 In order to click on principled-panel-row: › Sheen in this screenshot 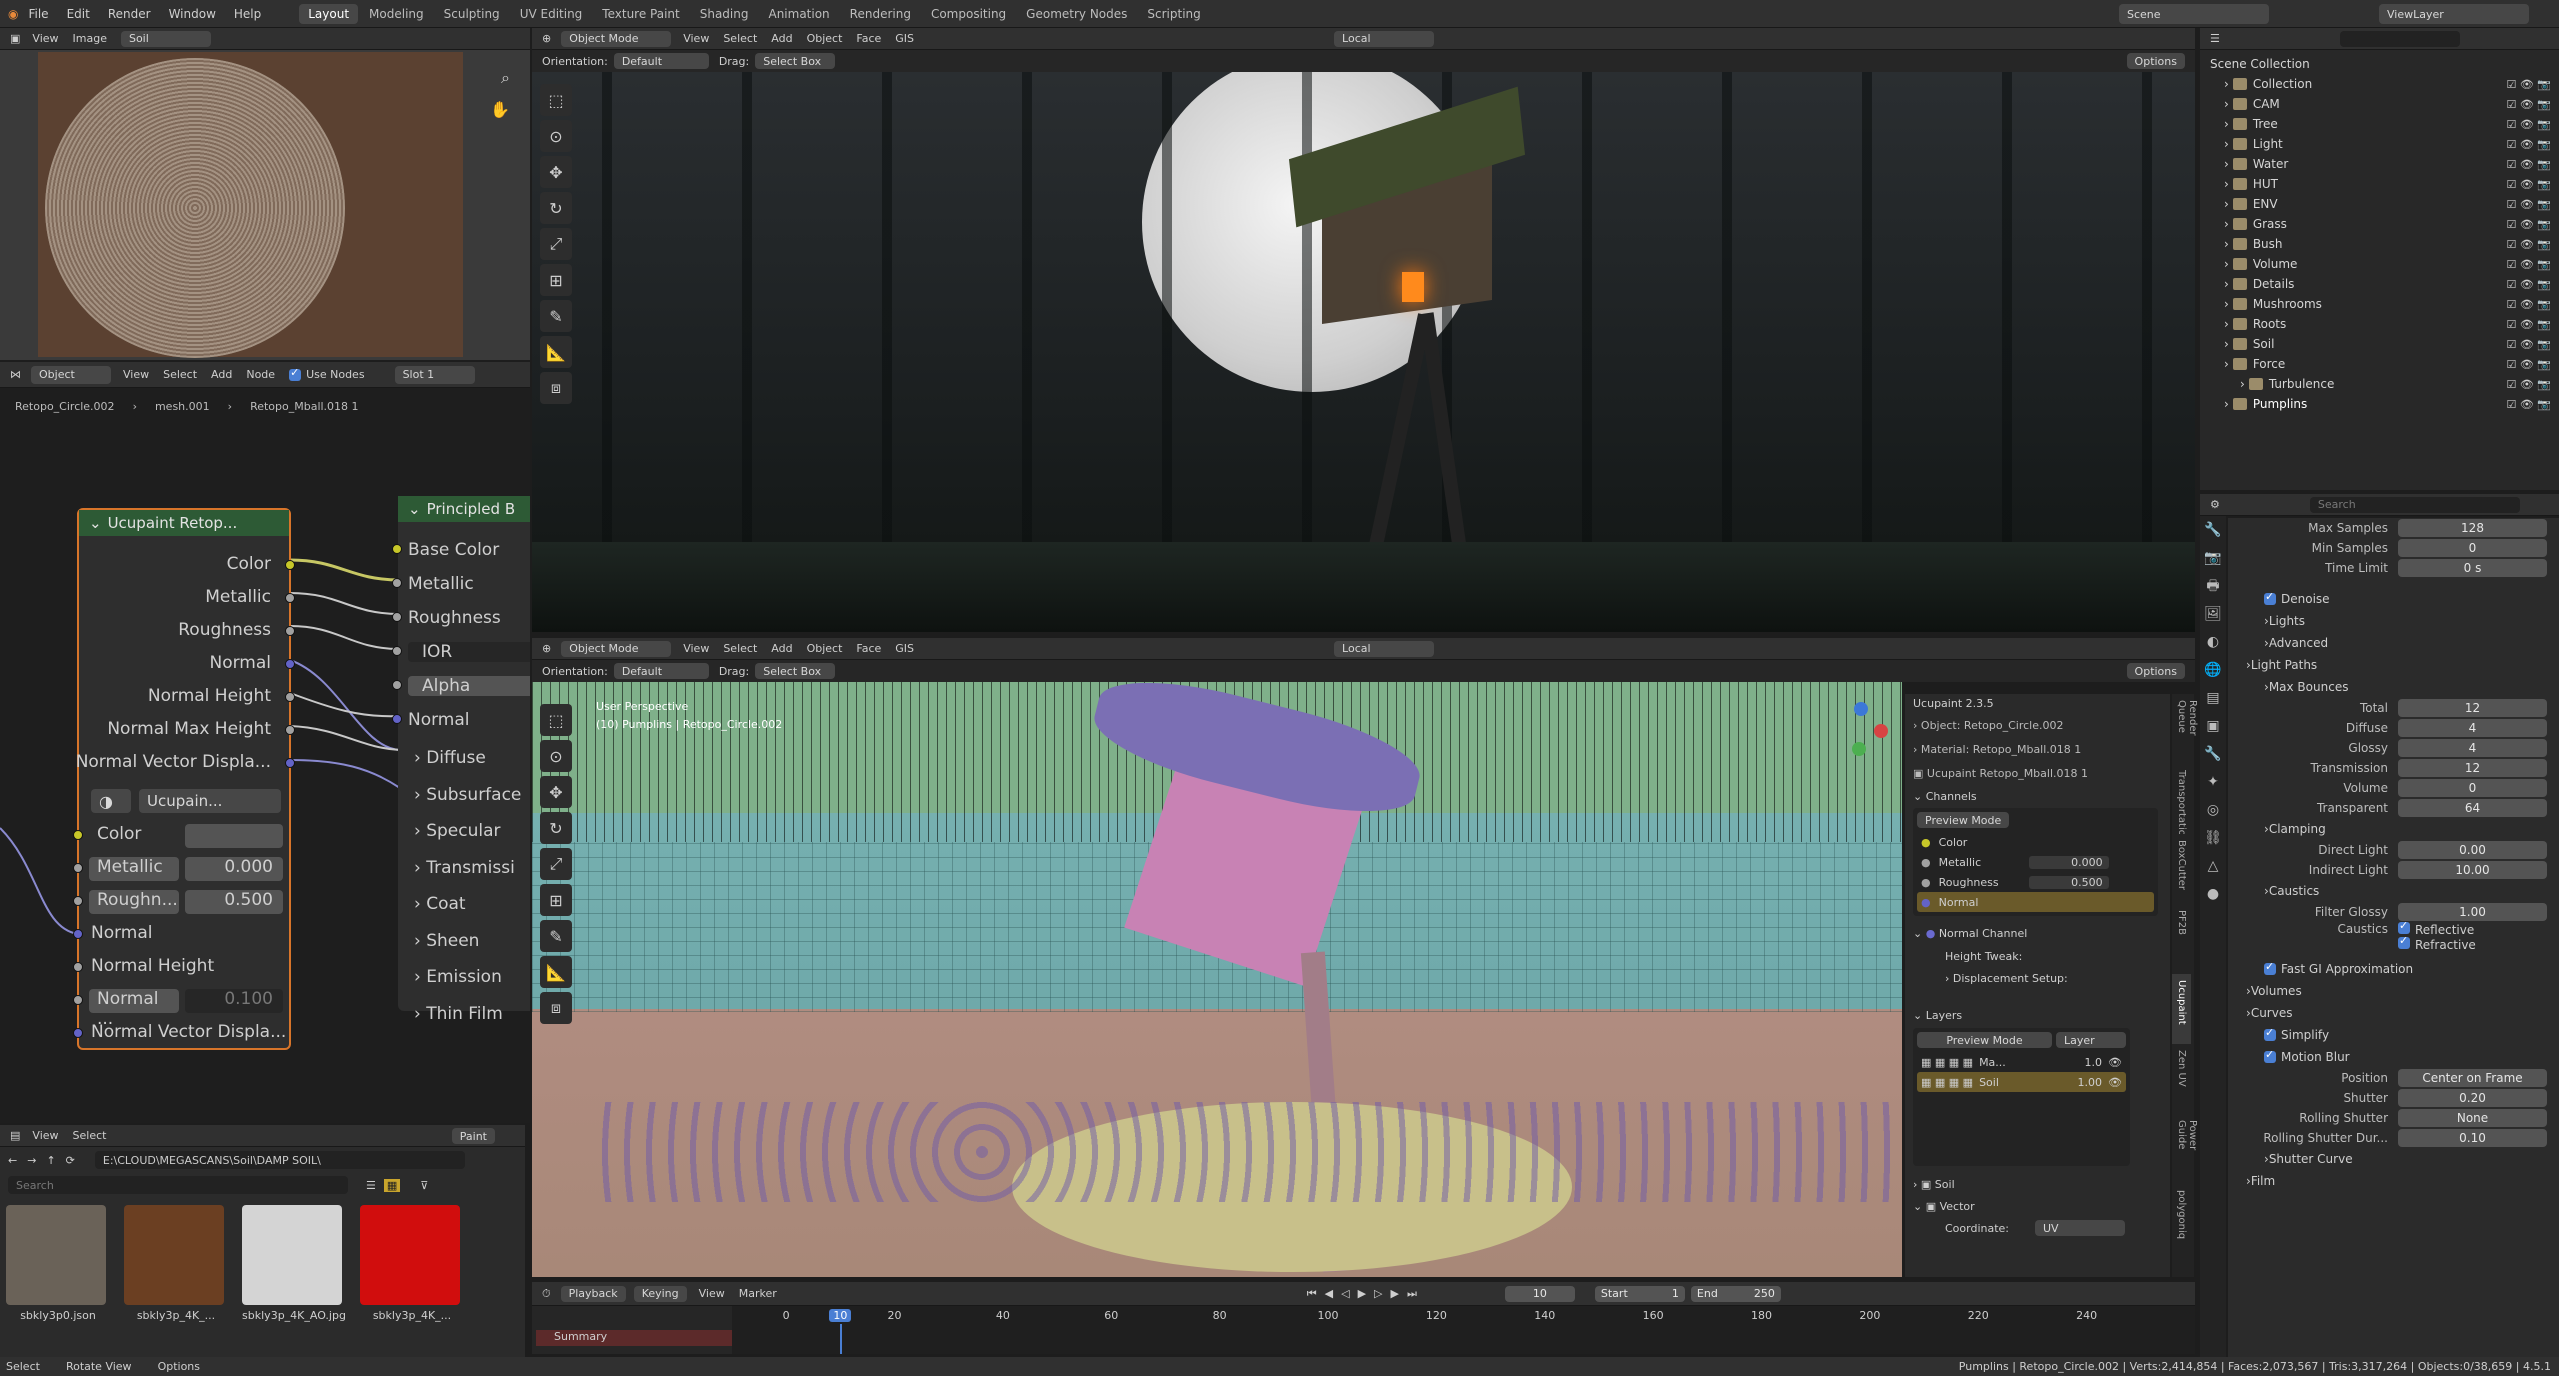, I will do `click(446, 941)`.